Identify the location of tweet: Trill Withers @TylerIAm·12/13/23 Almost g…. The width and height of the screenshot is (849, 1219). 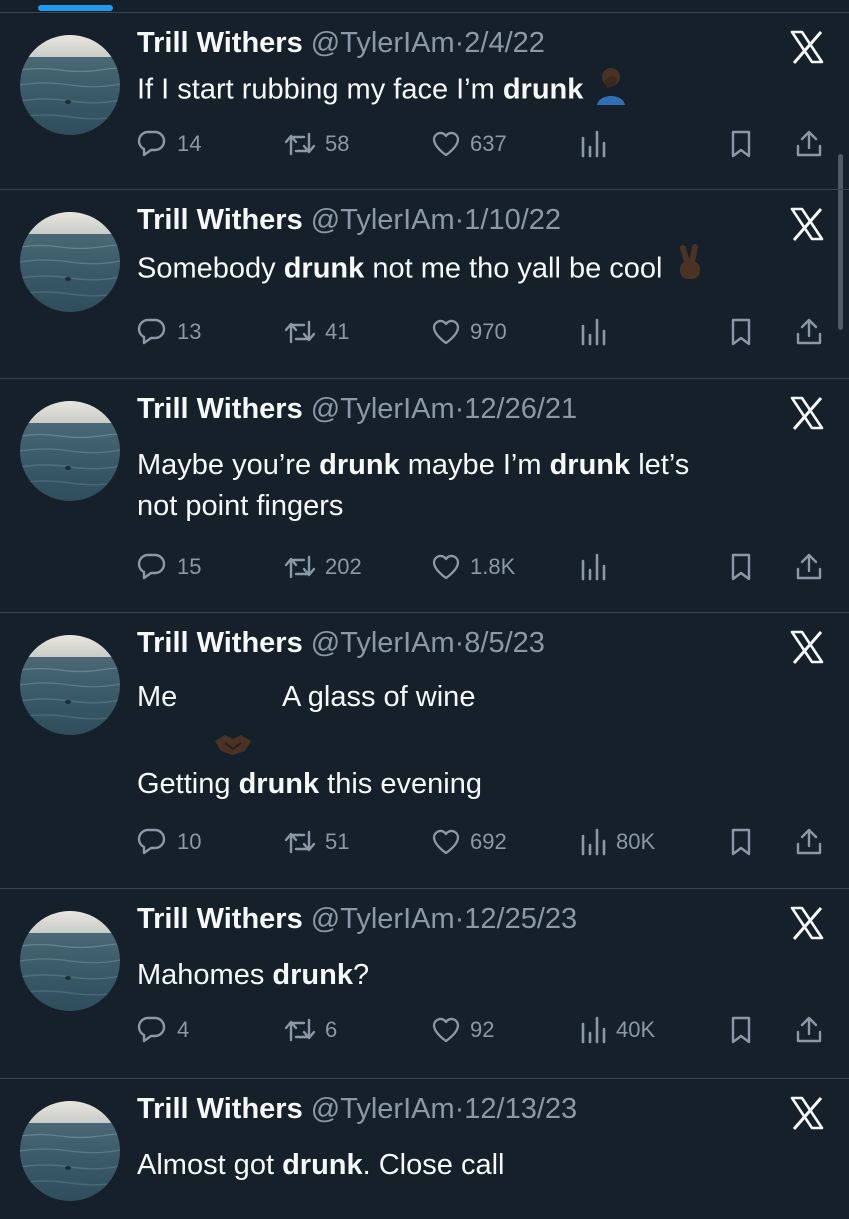
(424, 1149).